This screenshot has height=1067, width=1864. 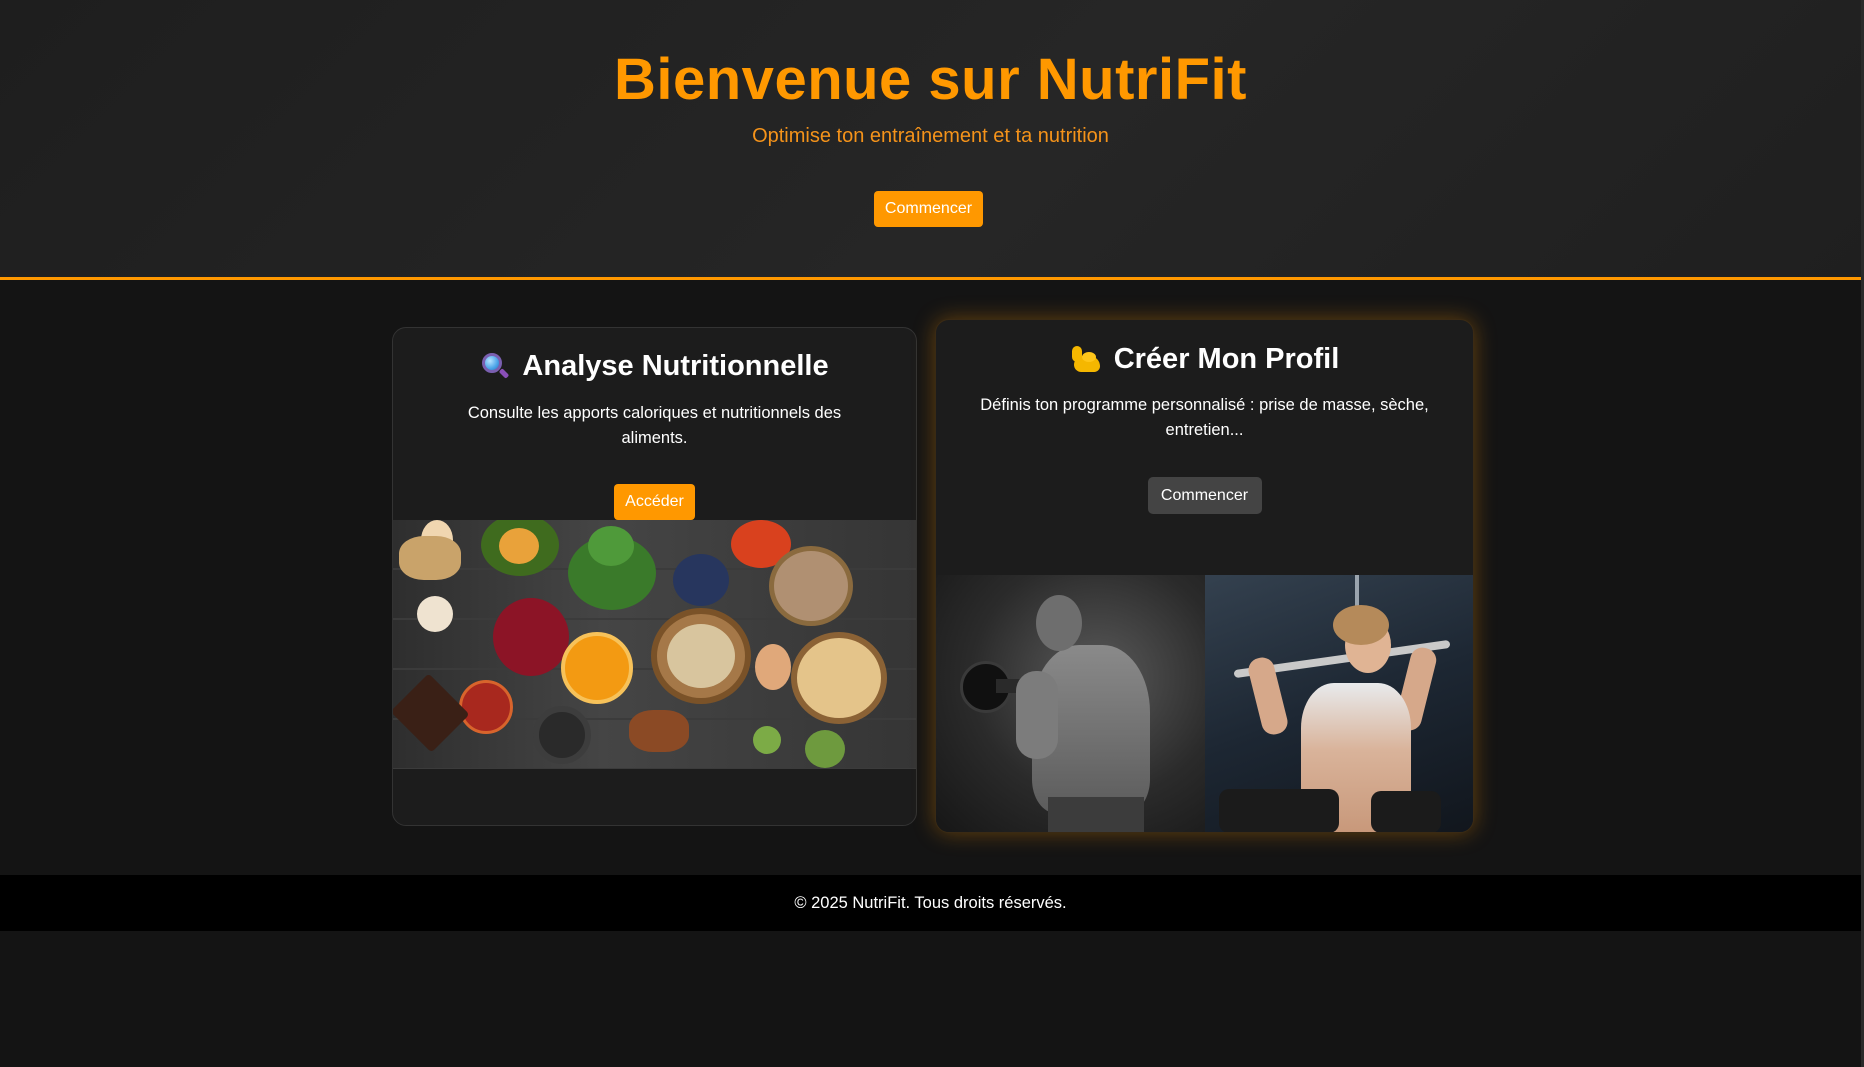 What do you see at coordinates (654, 644) in the screenshot?
I see `healthy-food-image` at bounding box center [654, 644].